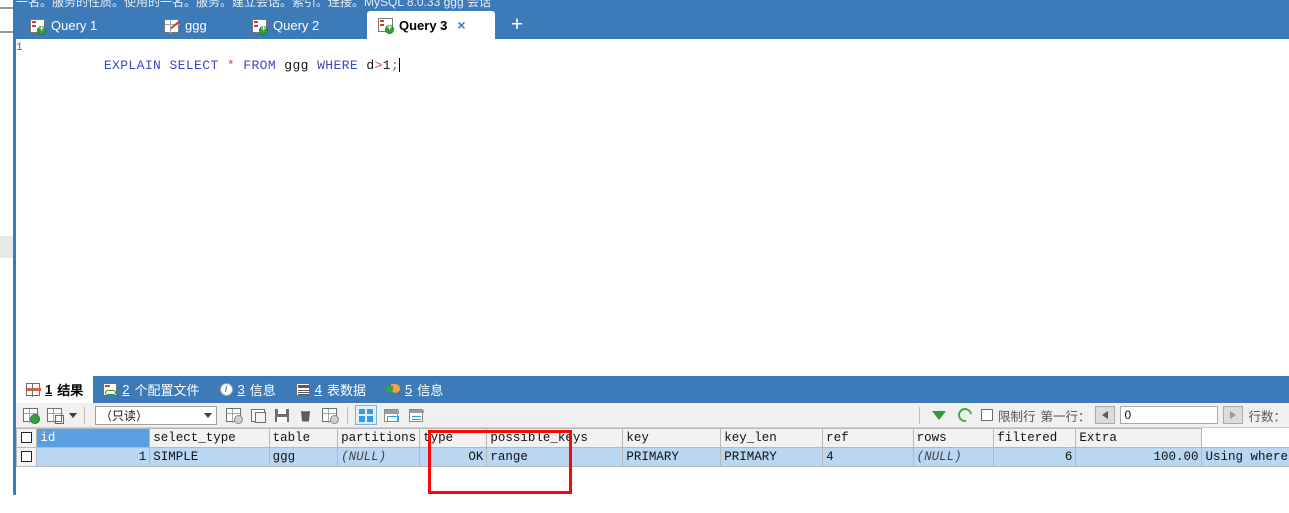  What do you see at coordinates (346, 390) in the screenshot?
I see `result-tab-label: 表数据` at bounding box center [346, 390].